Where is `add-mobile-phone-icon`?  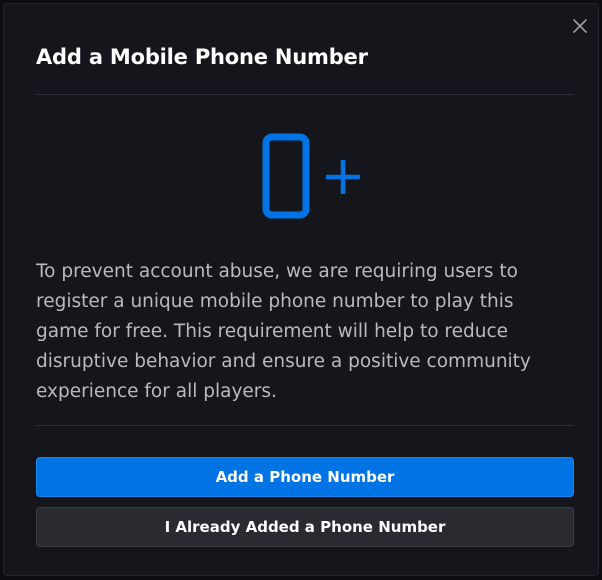 add-mobile-phone-icon is located at coordinates (311, 176).